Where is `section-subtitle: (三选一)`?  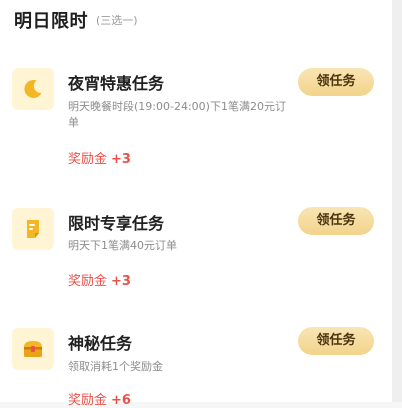
section-subtitle: (三选一) is located at coordinates (117, 20).